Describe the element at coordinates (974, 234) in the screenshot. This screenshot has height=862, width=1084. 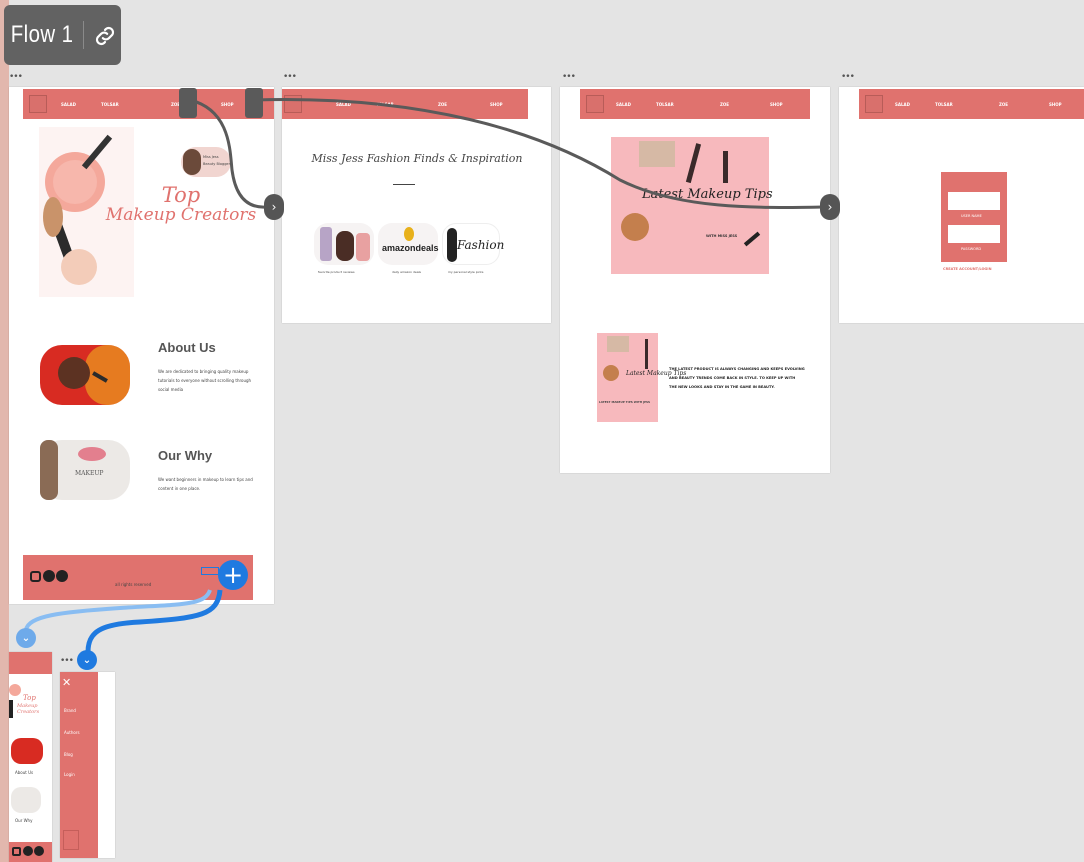
I see `password-field` at that location.